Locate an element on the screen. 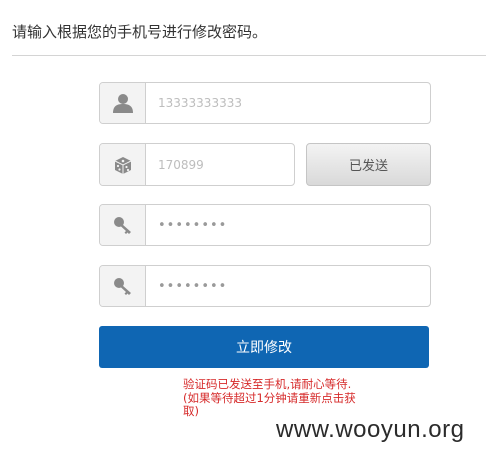  send-code-button: 已发送 is located at coordinates (368, 164).